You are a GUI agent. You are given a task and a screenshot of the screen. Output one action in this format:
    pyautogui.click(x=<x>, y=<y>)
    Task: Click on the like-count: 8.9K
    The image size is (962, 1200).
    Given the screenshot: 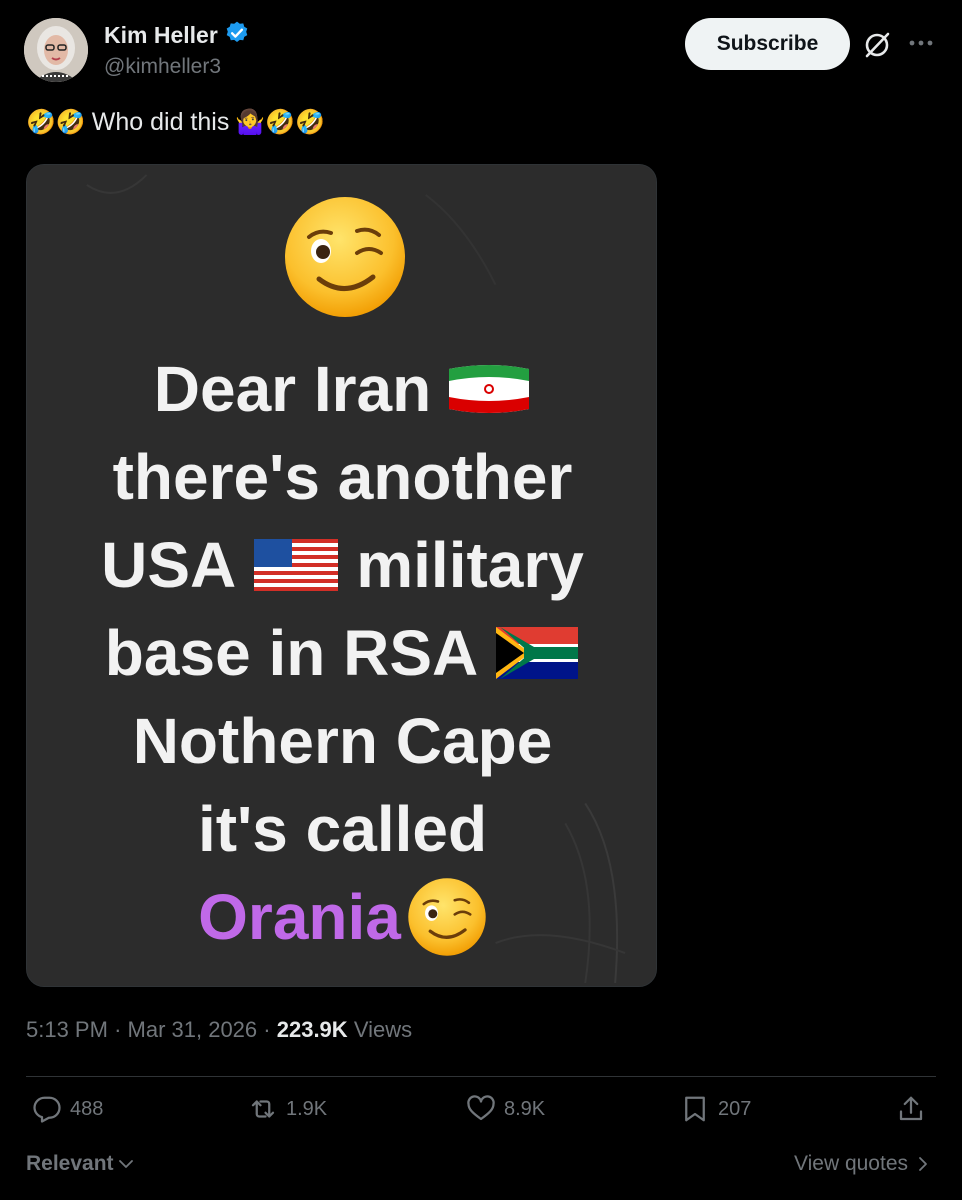 What is the action you would take?
    pyautogui.click(x=525, y=1108)
    